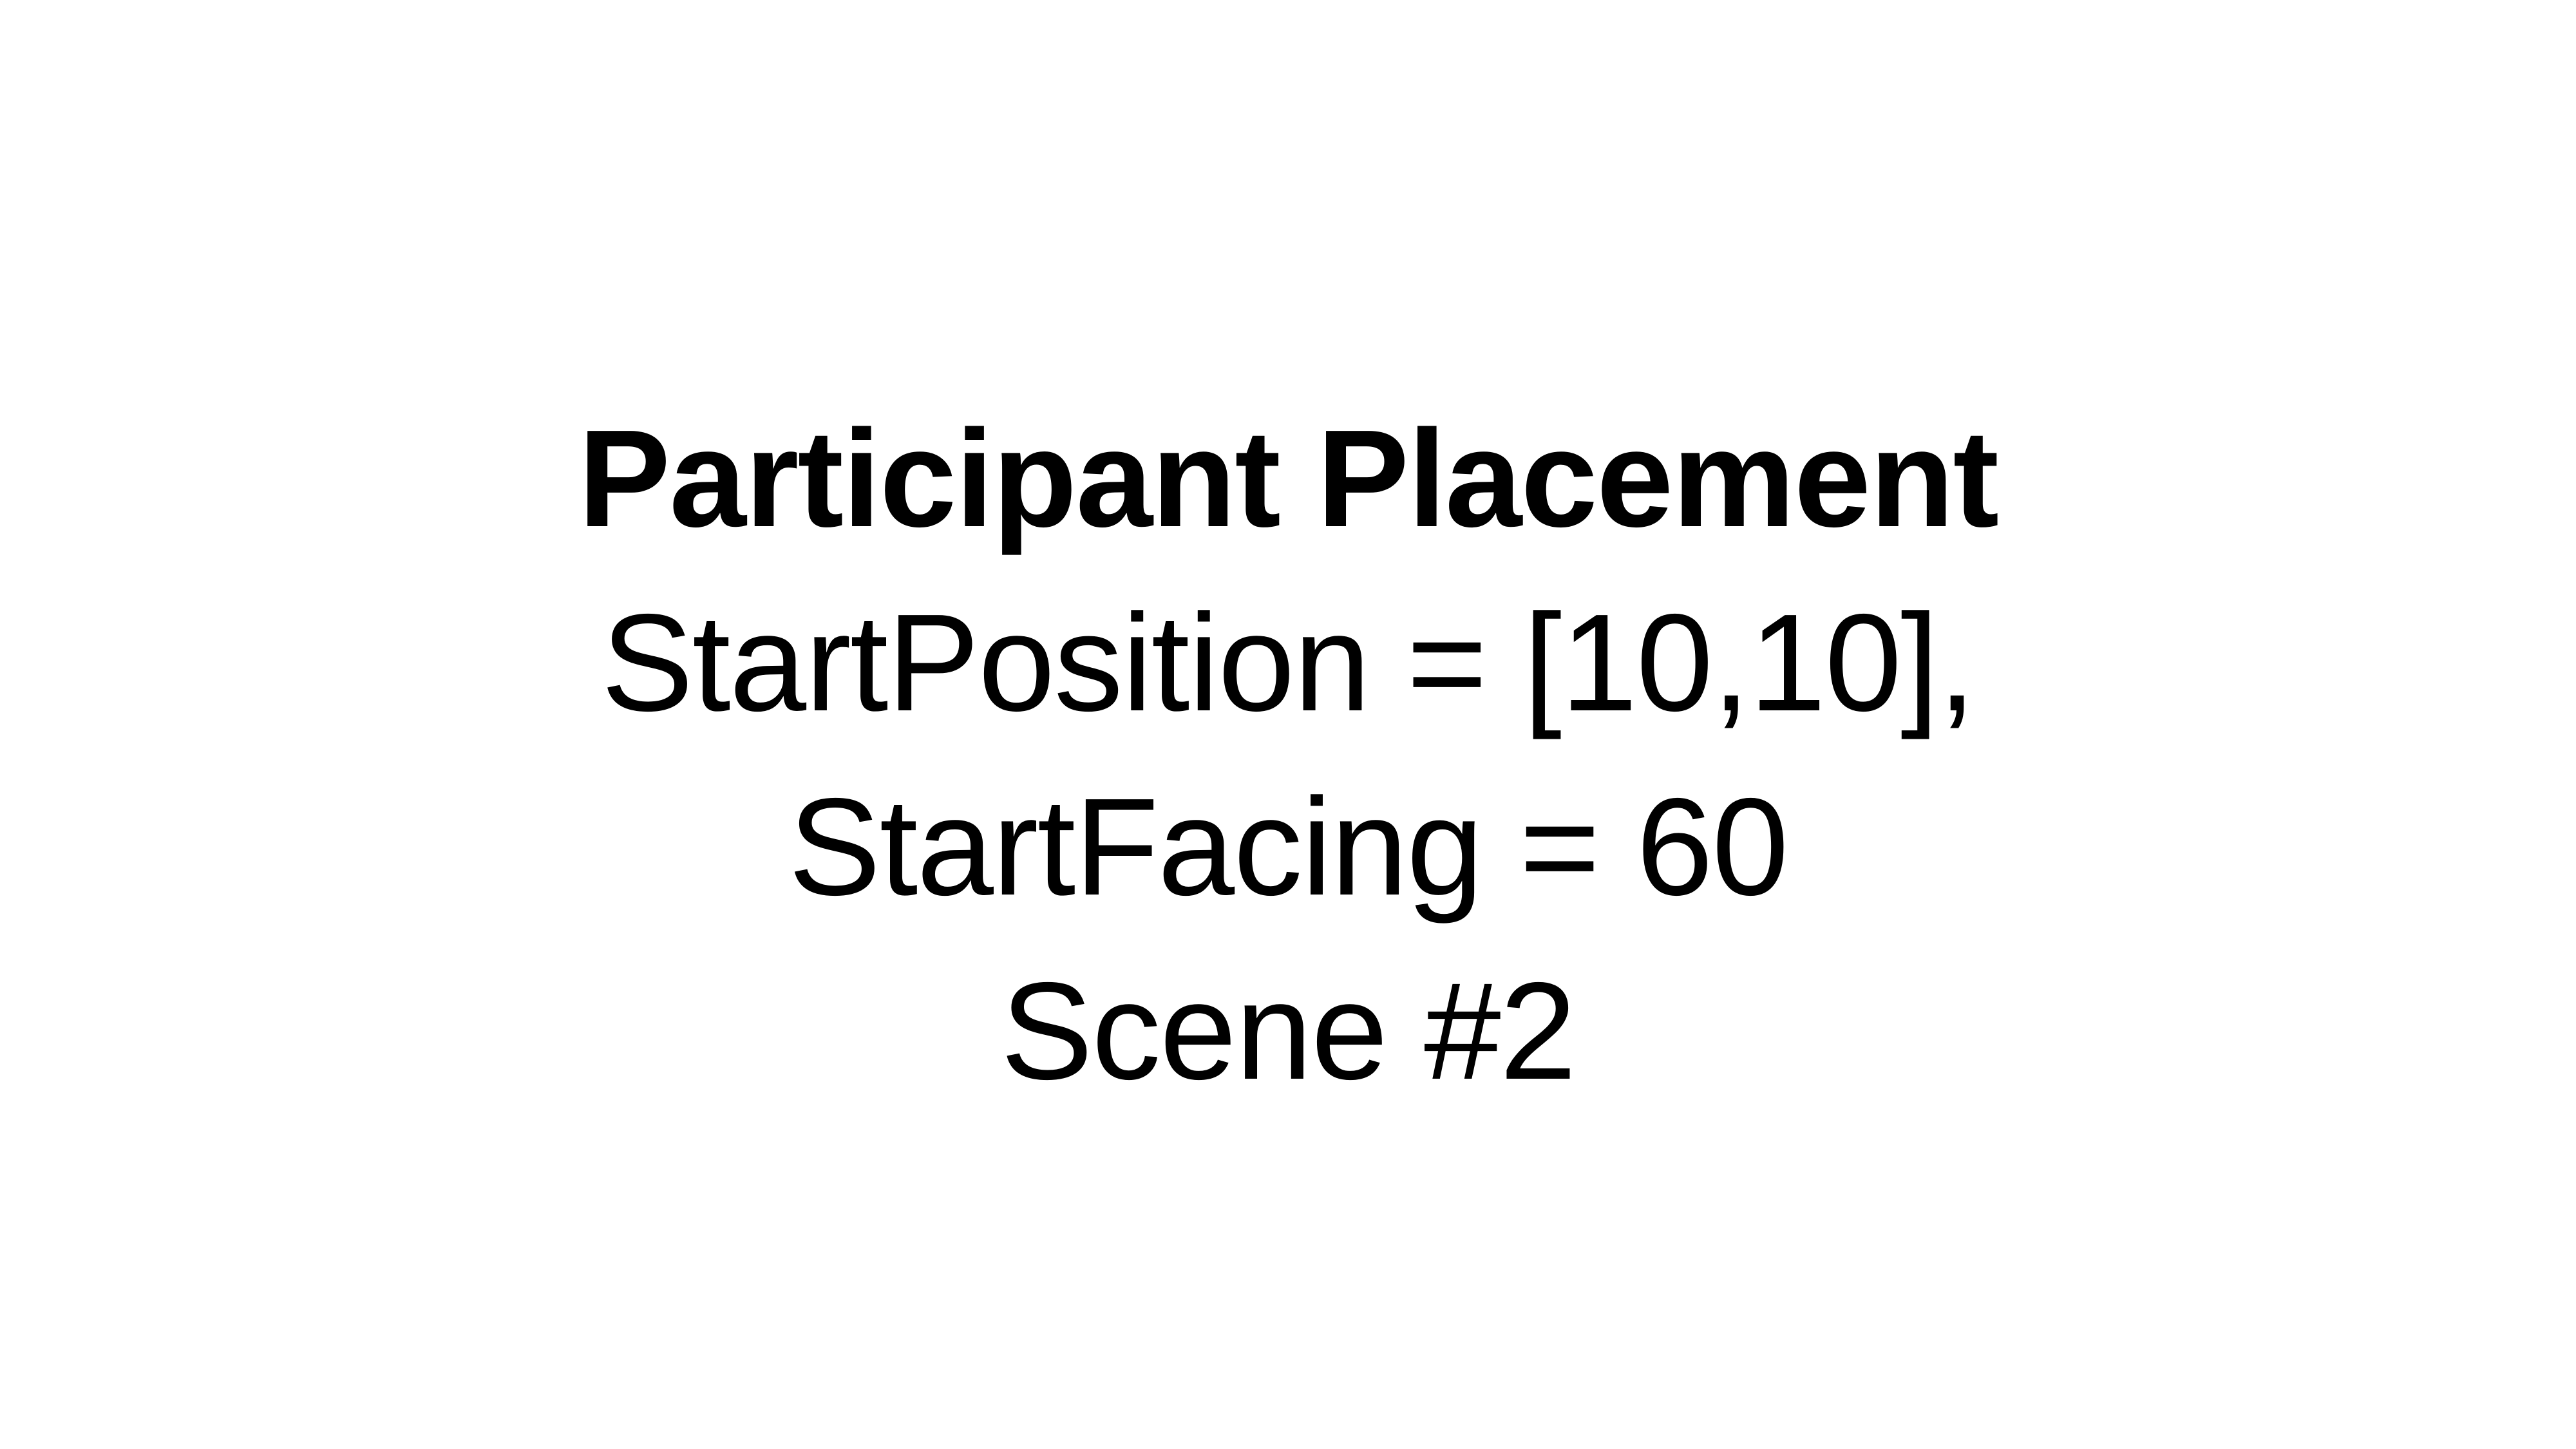  Describe the element at coordinates (1288, 479) in the screenshot. I see `slide-title: Participant Placement` at that location.